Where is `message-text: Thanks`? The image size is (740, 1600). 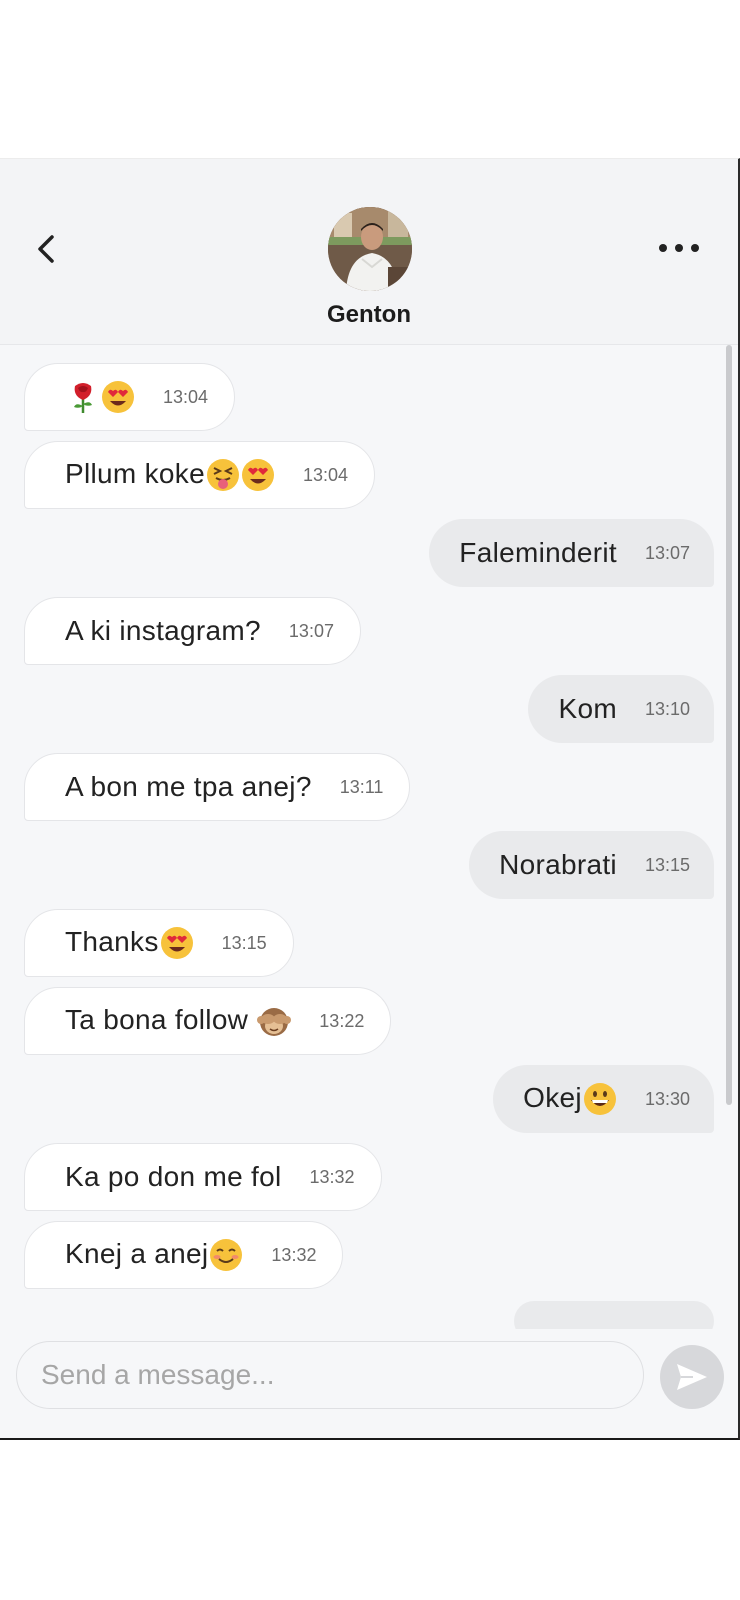
message-text: Thanks is located at coordinates (129, 943).